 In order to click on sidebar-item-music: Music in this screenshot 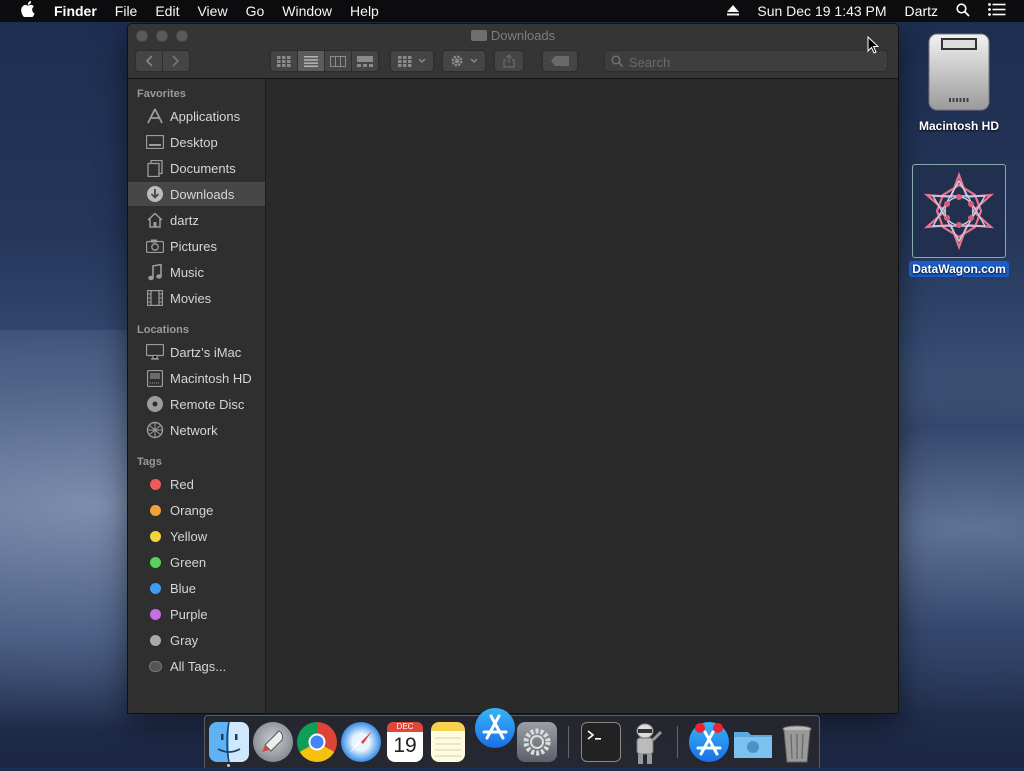, I will do `click(196, 272)`.